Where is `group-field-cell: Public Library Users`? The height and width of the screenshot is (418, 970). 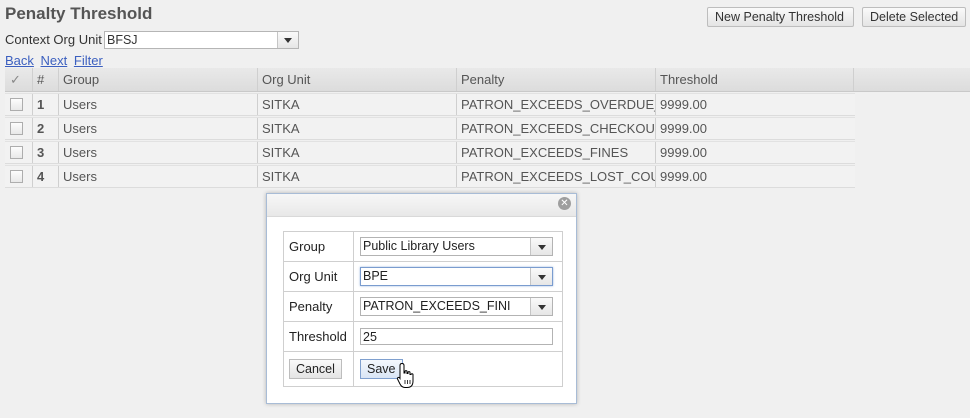
group-field-cell: Public Library Users is located at coordinates (458, 246).